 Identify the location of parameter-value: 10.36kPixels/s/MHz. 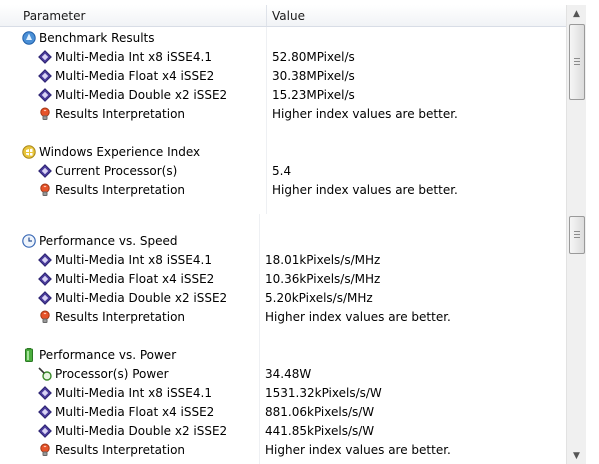
(323, 279).